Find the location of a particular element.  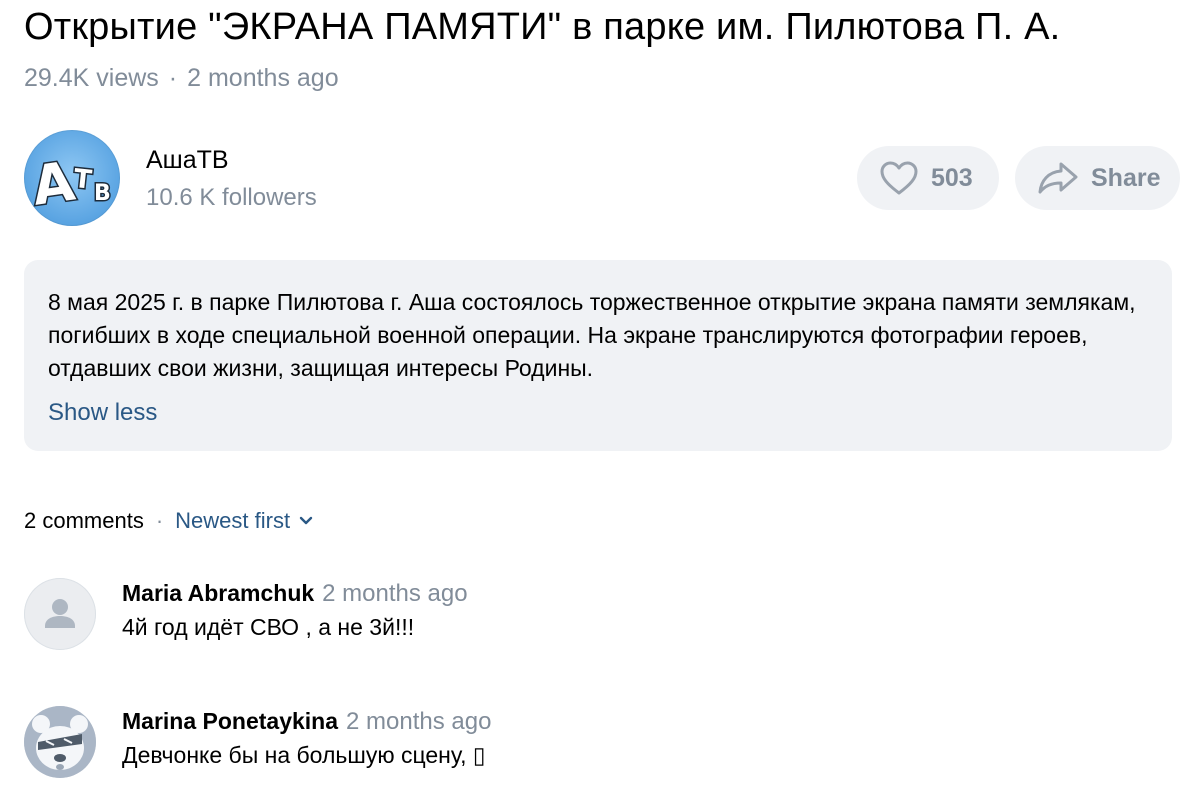

svg-text: В is located at coordinates (102, 193).